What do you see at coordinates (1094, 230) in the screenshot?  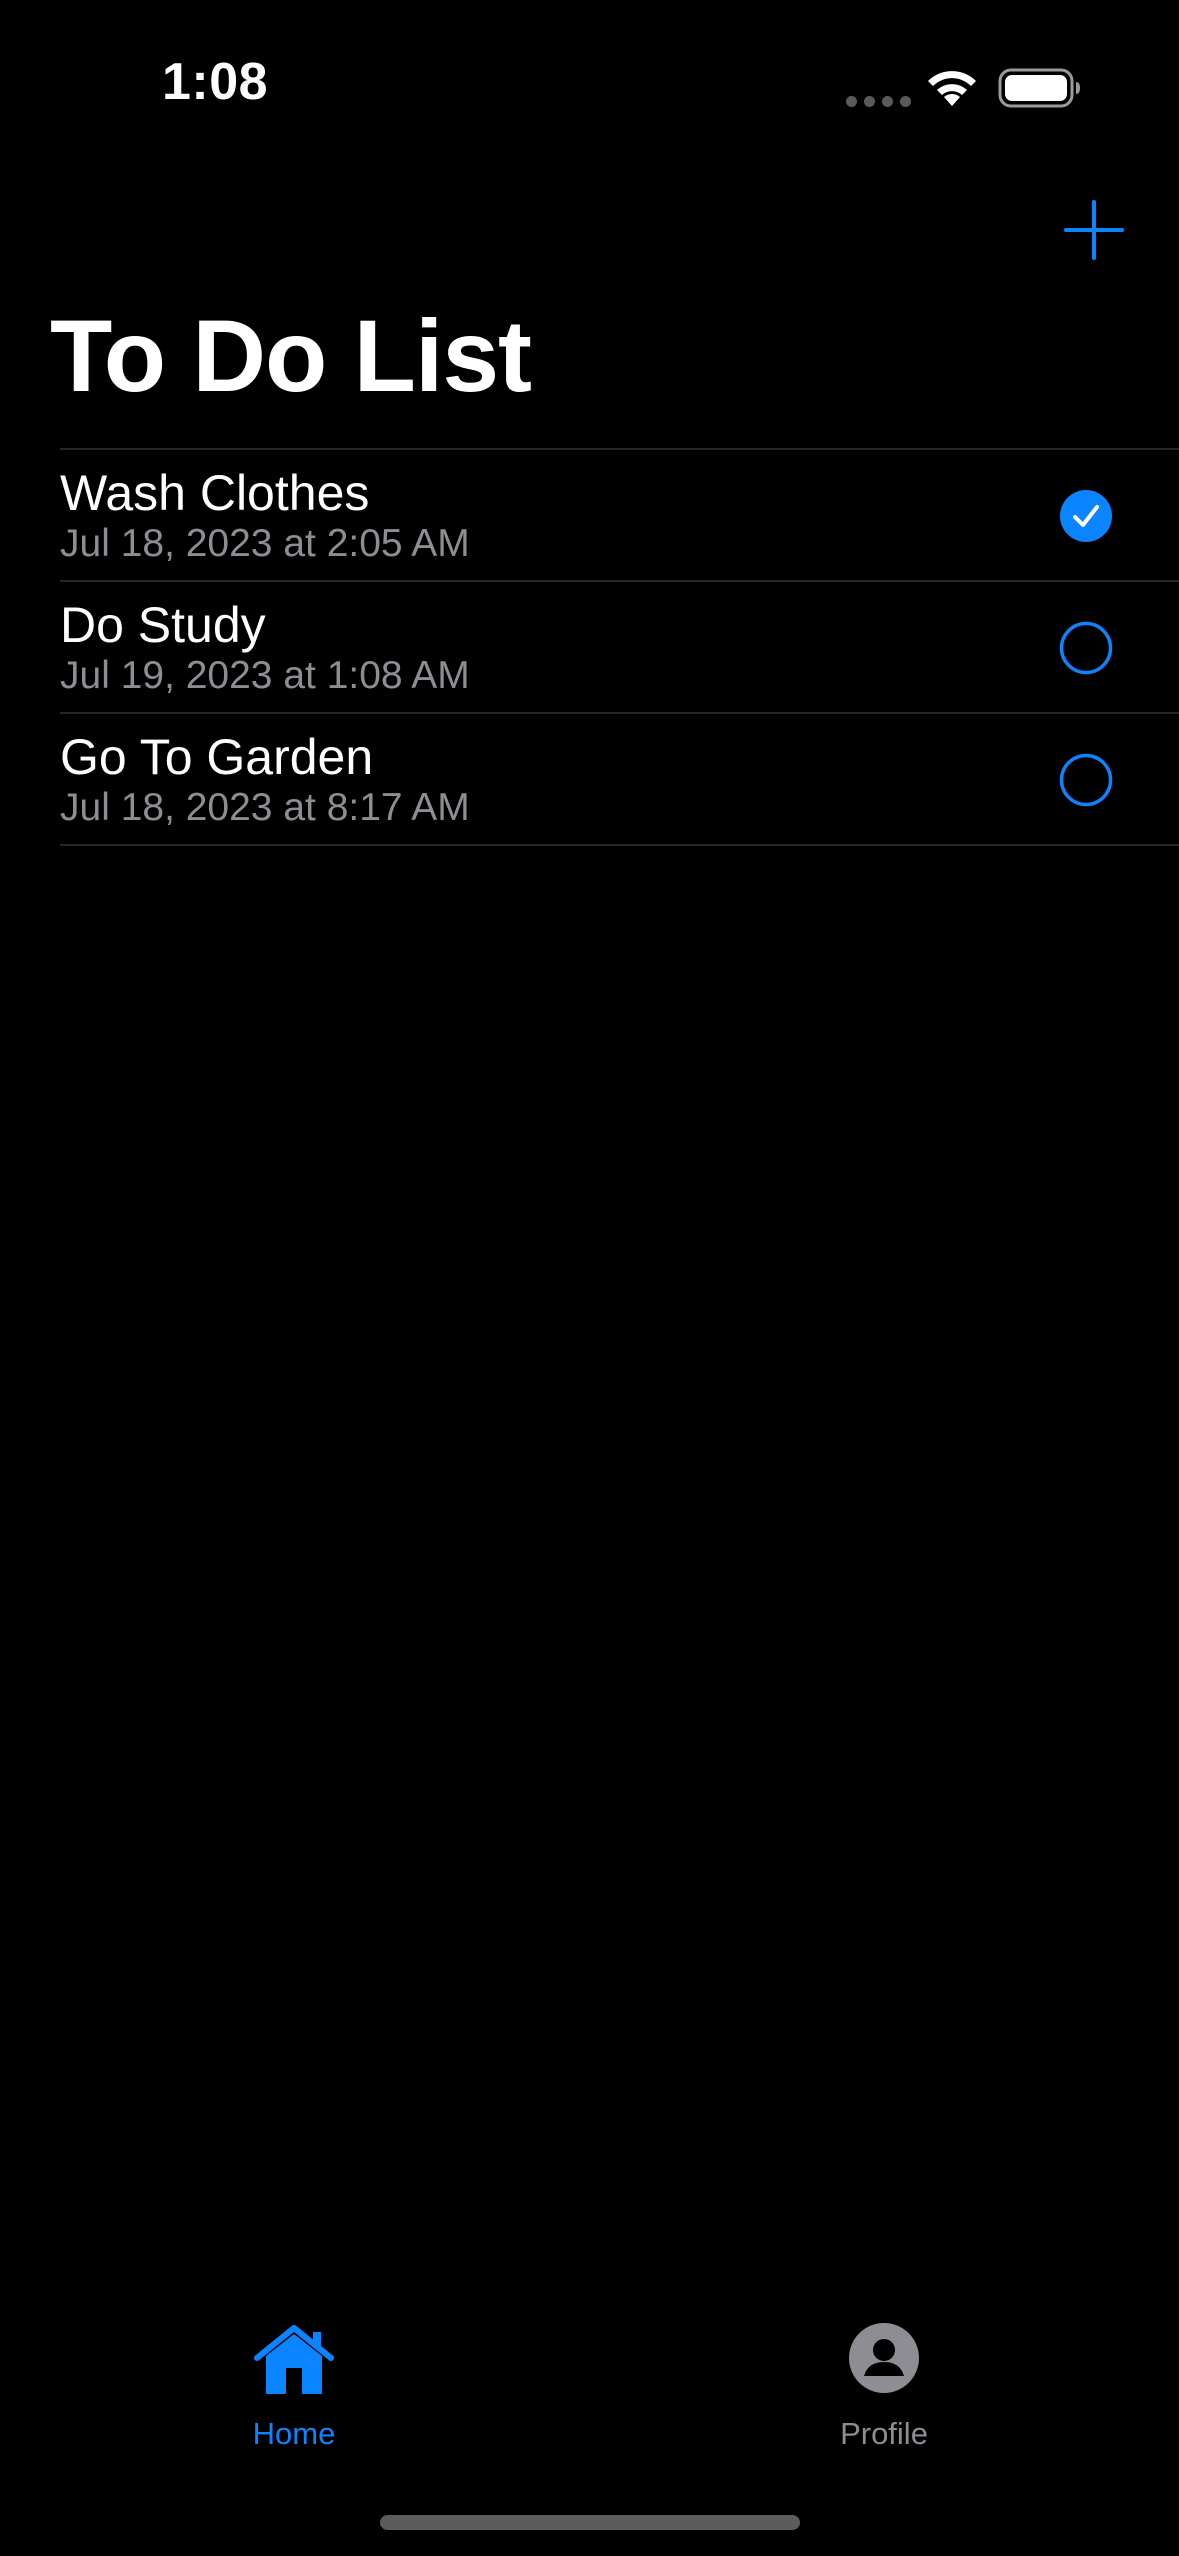 I see `add-button` at bounding box center [1094, 230].